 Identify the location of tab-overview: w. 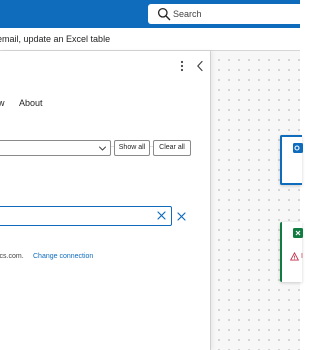
(2, 103).